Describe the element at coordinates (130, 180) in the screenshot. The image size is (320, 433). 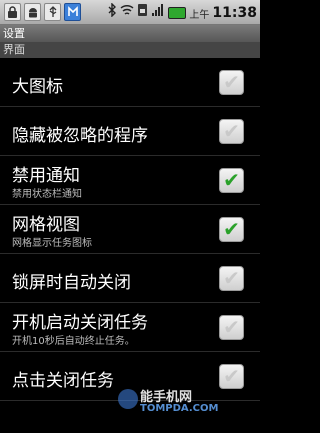
I see `preference-item: 禁用通知禁用状态栏通知 ✔` at that location.